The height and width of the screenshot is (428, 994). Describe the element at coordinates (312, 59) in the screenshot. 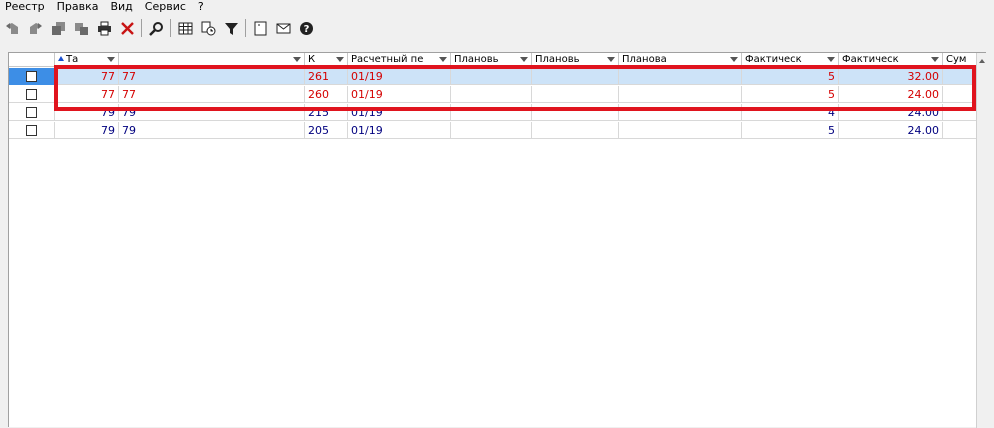

I see `header-label: К` at that location.